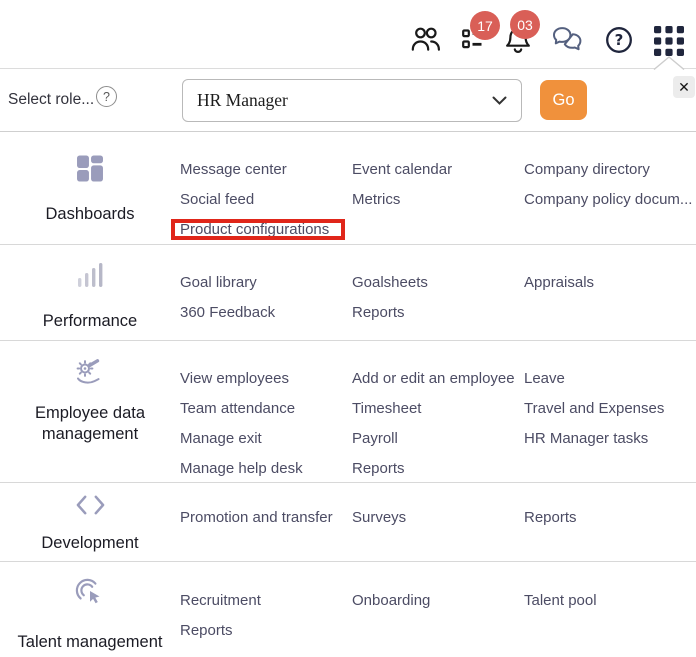  I want to click on menu-link: Manage exit, so click(266, 439).